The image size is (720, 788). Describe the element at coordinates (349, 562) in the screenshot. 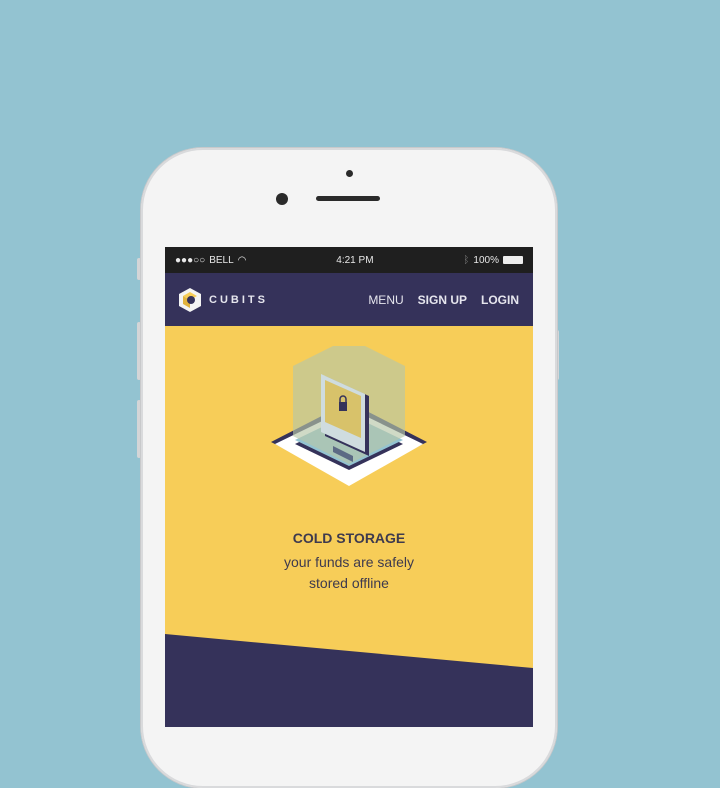

I see `subtitle-line: your funds are safely` at that location.